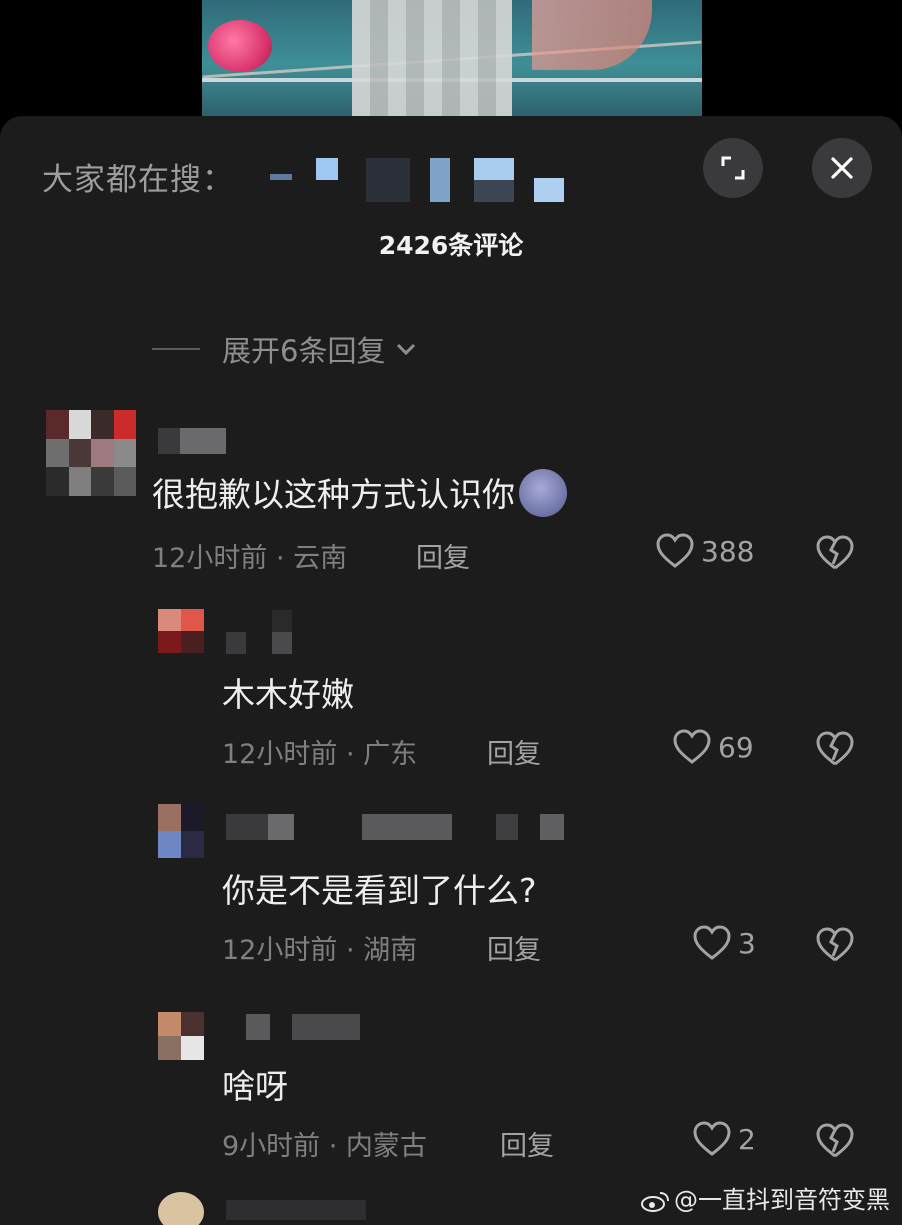 This screenshot has width=902, height=1225. I want to click on moon-face-emoji-icon, so click(543, 492).